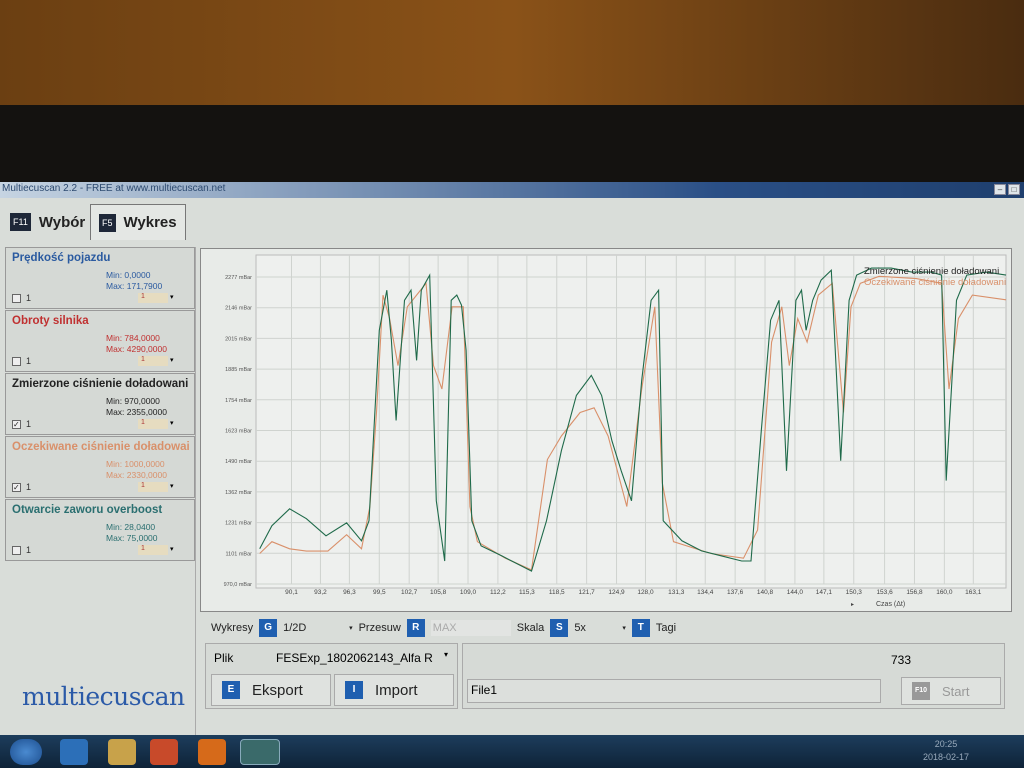  I want to click on tab-wybor: F11 Wybór, so click(47, 222).